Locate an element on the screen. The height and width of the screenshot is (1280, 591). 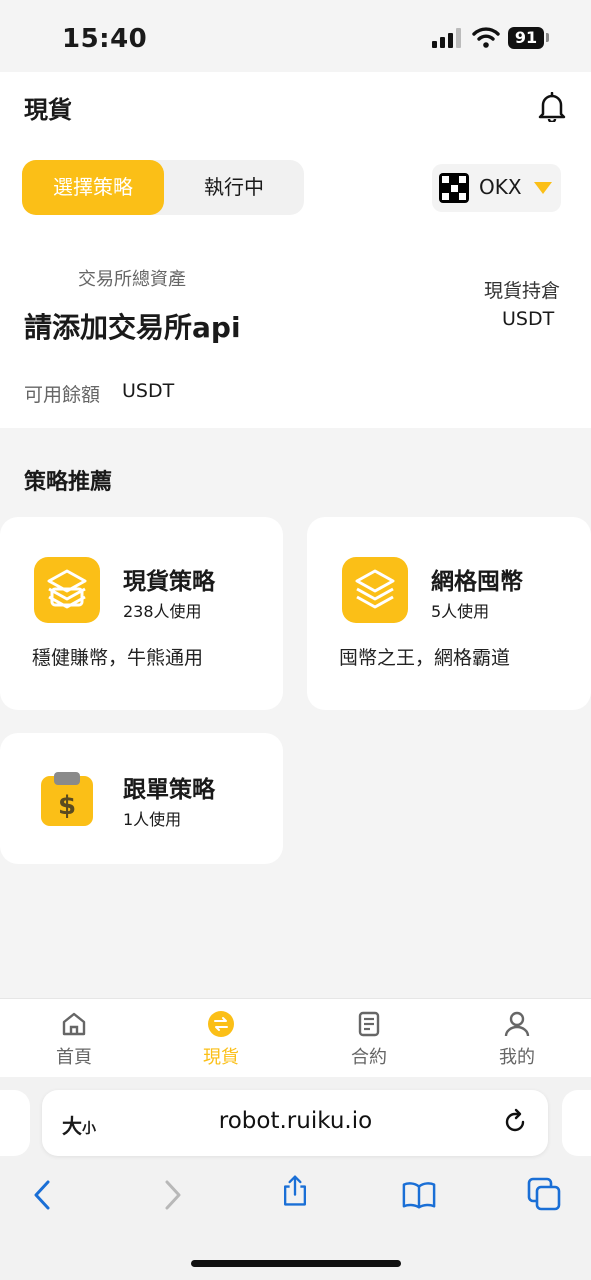
tab-running: 執行中 is located at coordinates (234, 187).